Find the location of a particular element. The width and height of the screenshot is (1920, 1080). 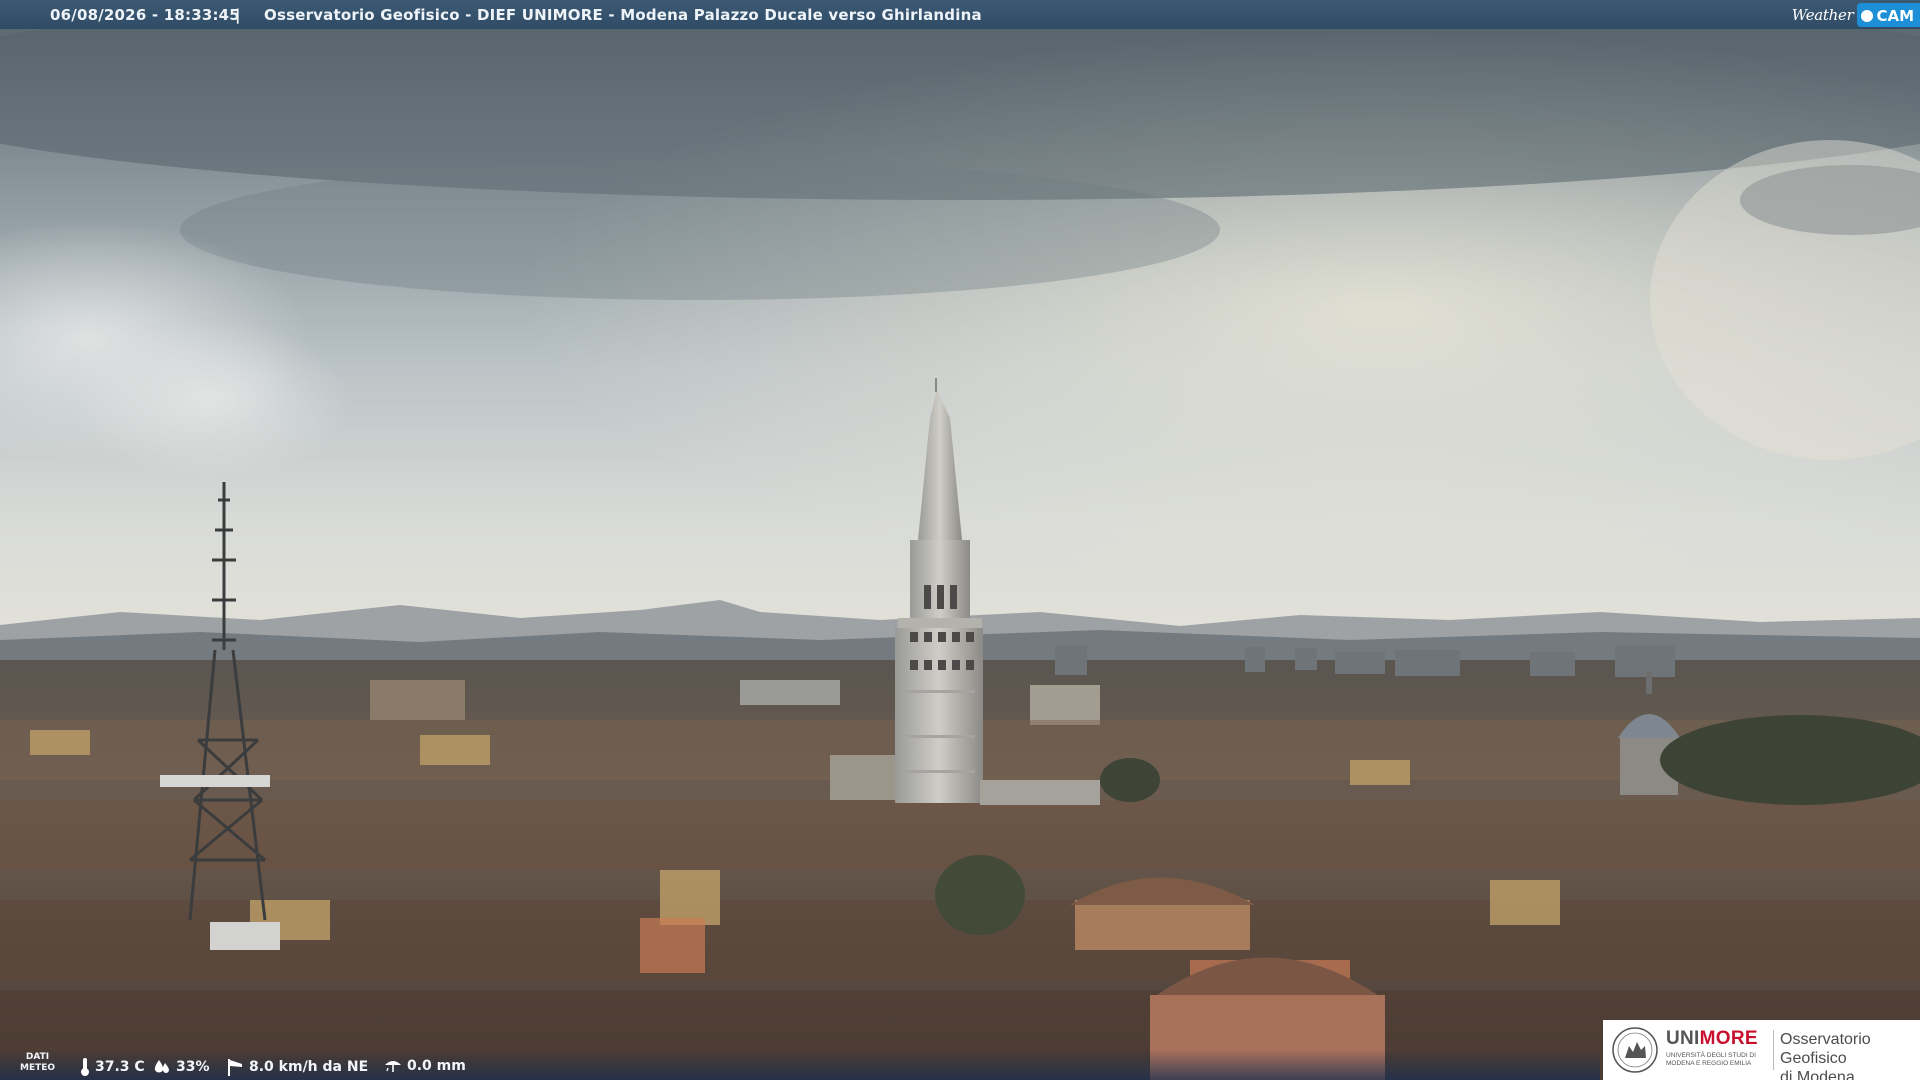

wind-reading: 8.0 km/h da NE is located at coordinates (297, 1067).